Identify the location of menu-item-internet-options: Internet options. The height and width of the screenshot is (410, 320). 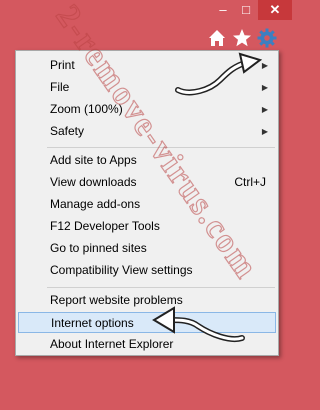
(147, 322).